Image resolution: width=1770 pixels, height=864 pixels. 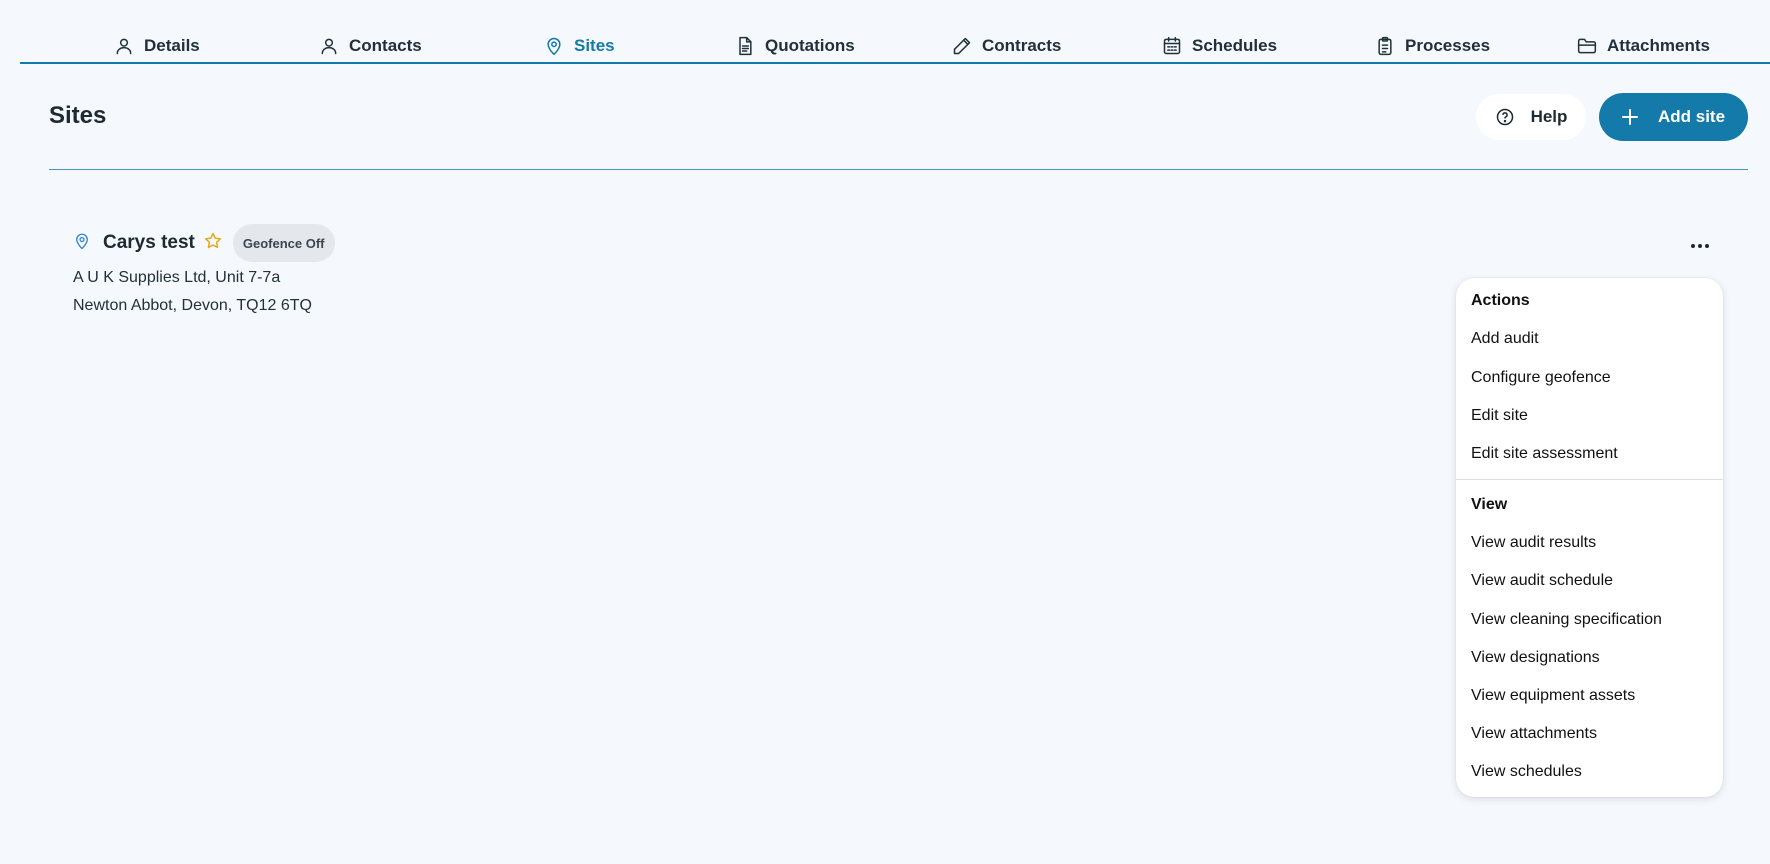 What do you see at coordinates (810, 45) in the screenshot?
I see `tab-label: Quotations` at bounding box center [810, 45].